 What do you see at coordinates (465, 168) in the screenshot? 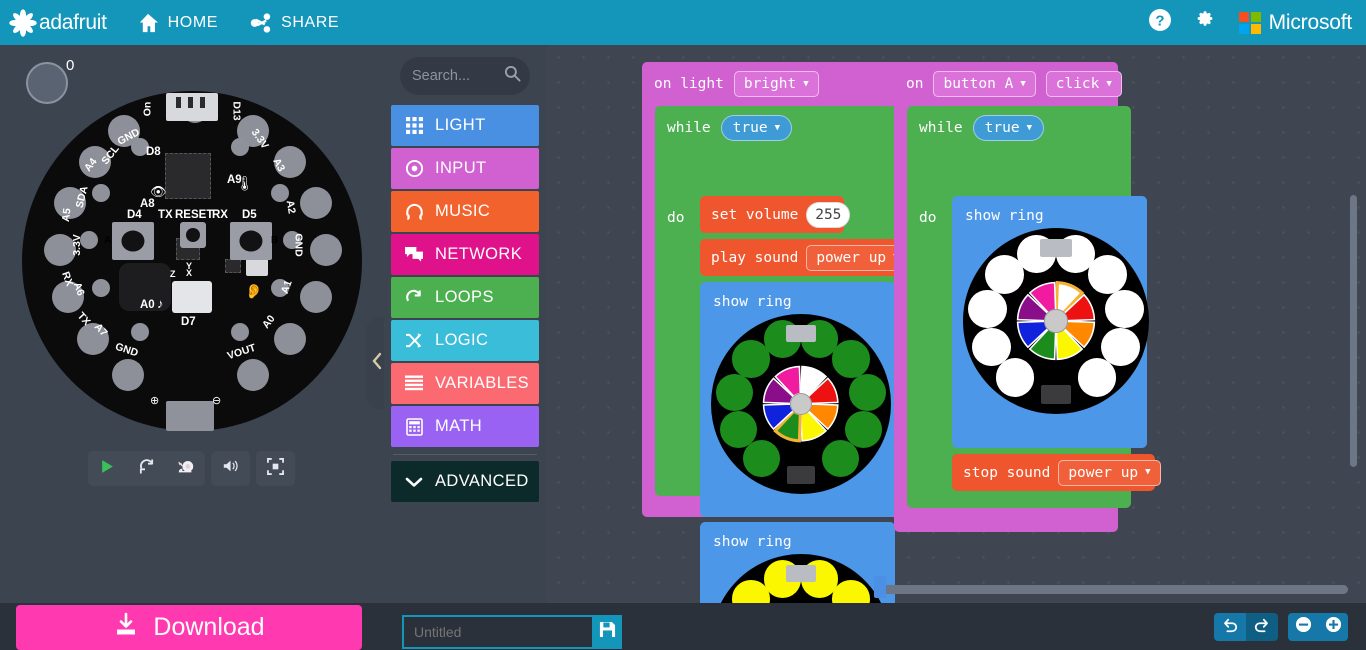
I see `toolbox-category-input: INPUT` at bounding box center [465, 168].